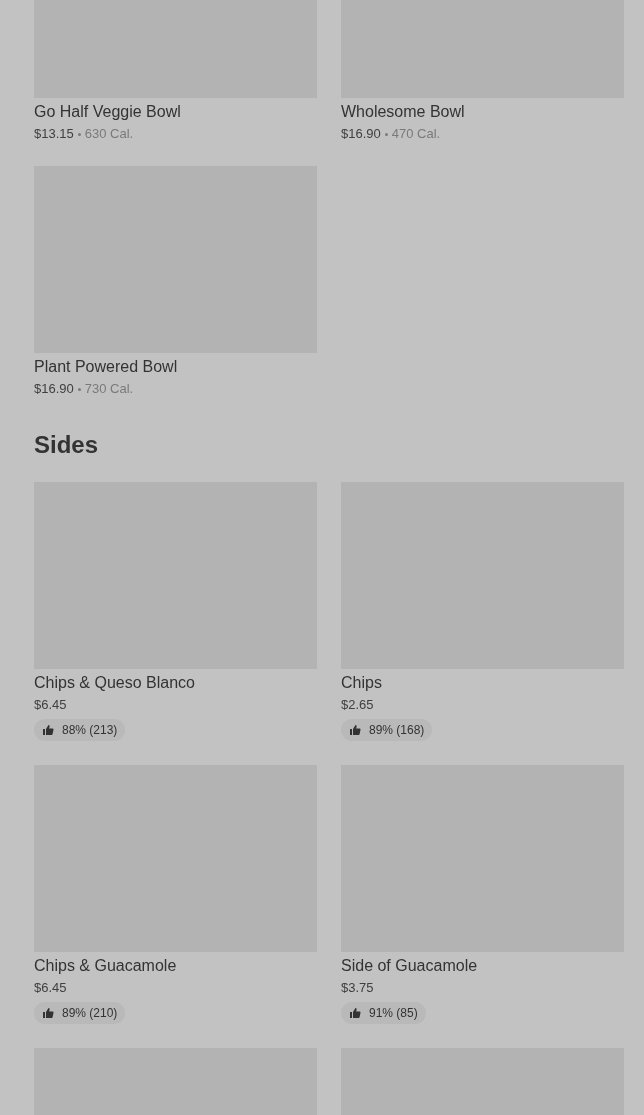 The width and height of the screenshot is (644, 1115). What do you see at coordinates (107, 112) in the screenshot?
I see `item-name: Go Half Veggie Bowl` at bounding box center [107, 112].